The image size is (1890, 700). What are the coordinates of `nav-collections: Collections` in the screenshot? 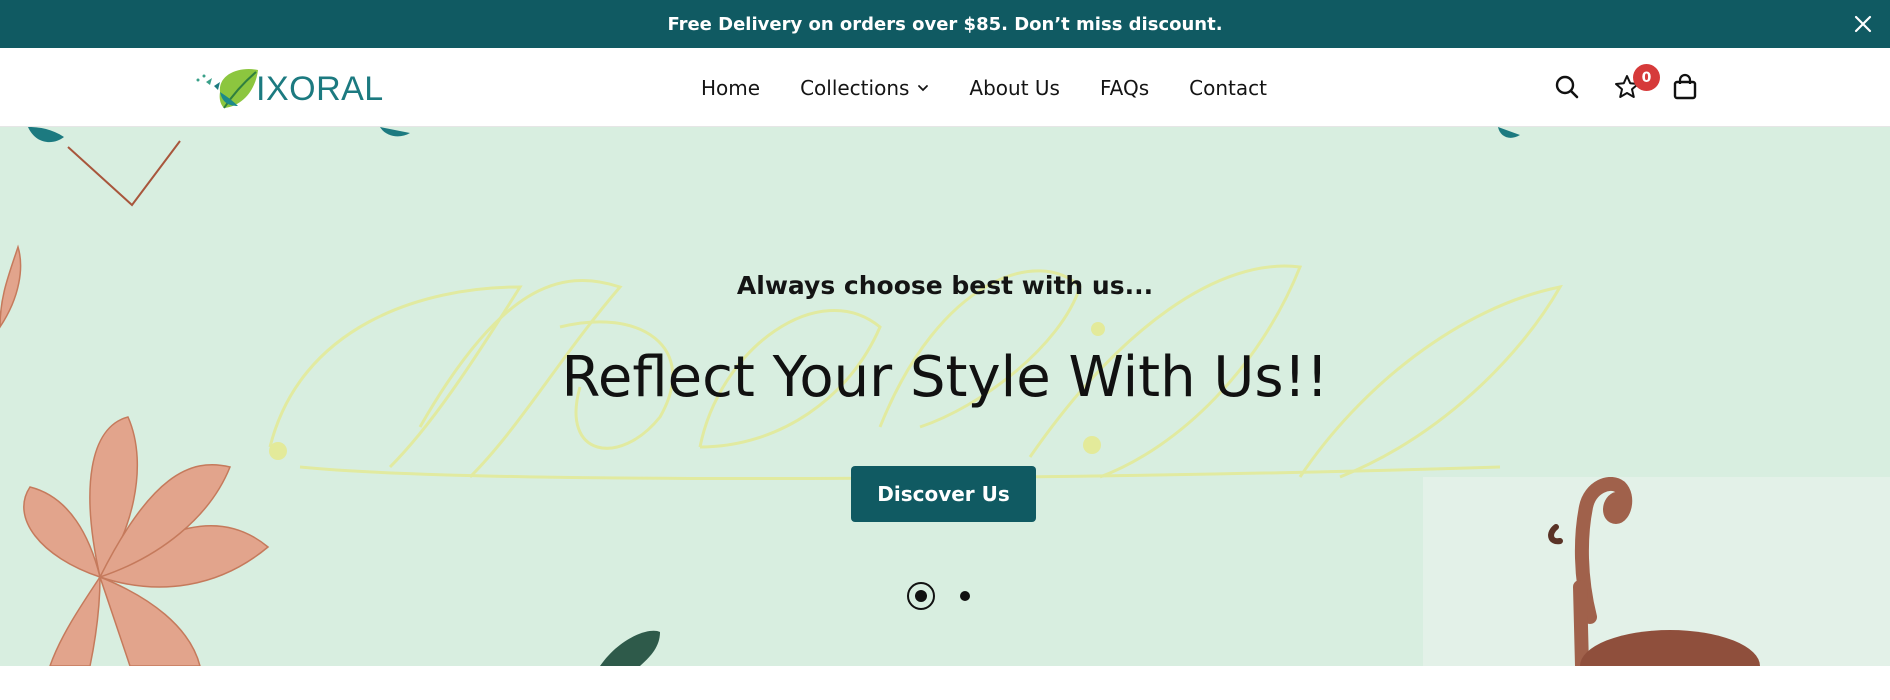 It's located at (864, 88).